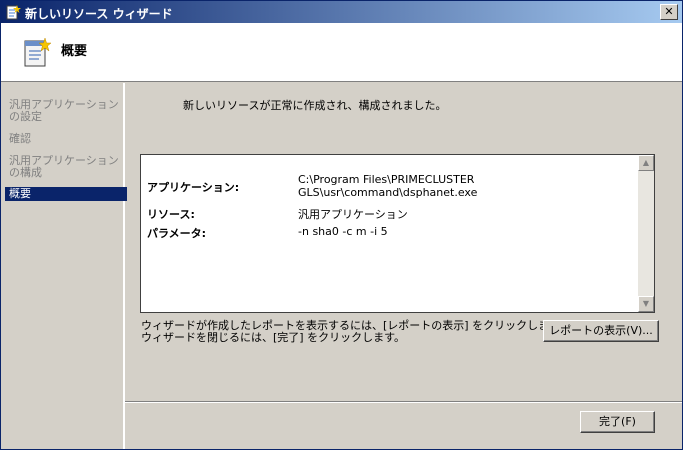 The width and height of the screenshot is (683, 450). What do you see at coordinates (74, 51) in the screenshot?
I see `page-title: 概要` at bounding box center [74, 51].